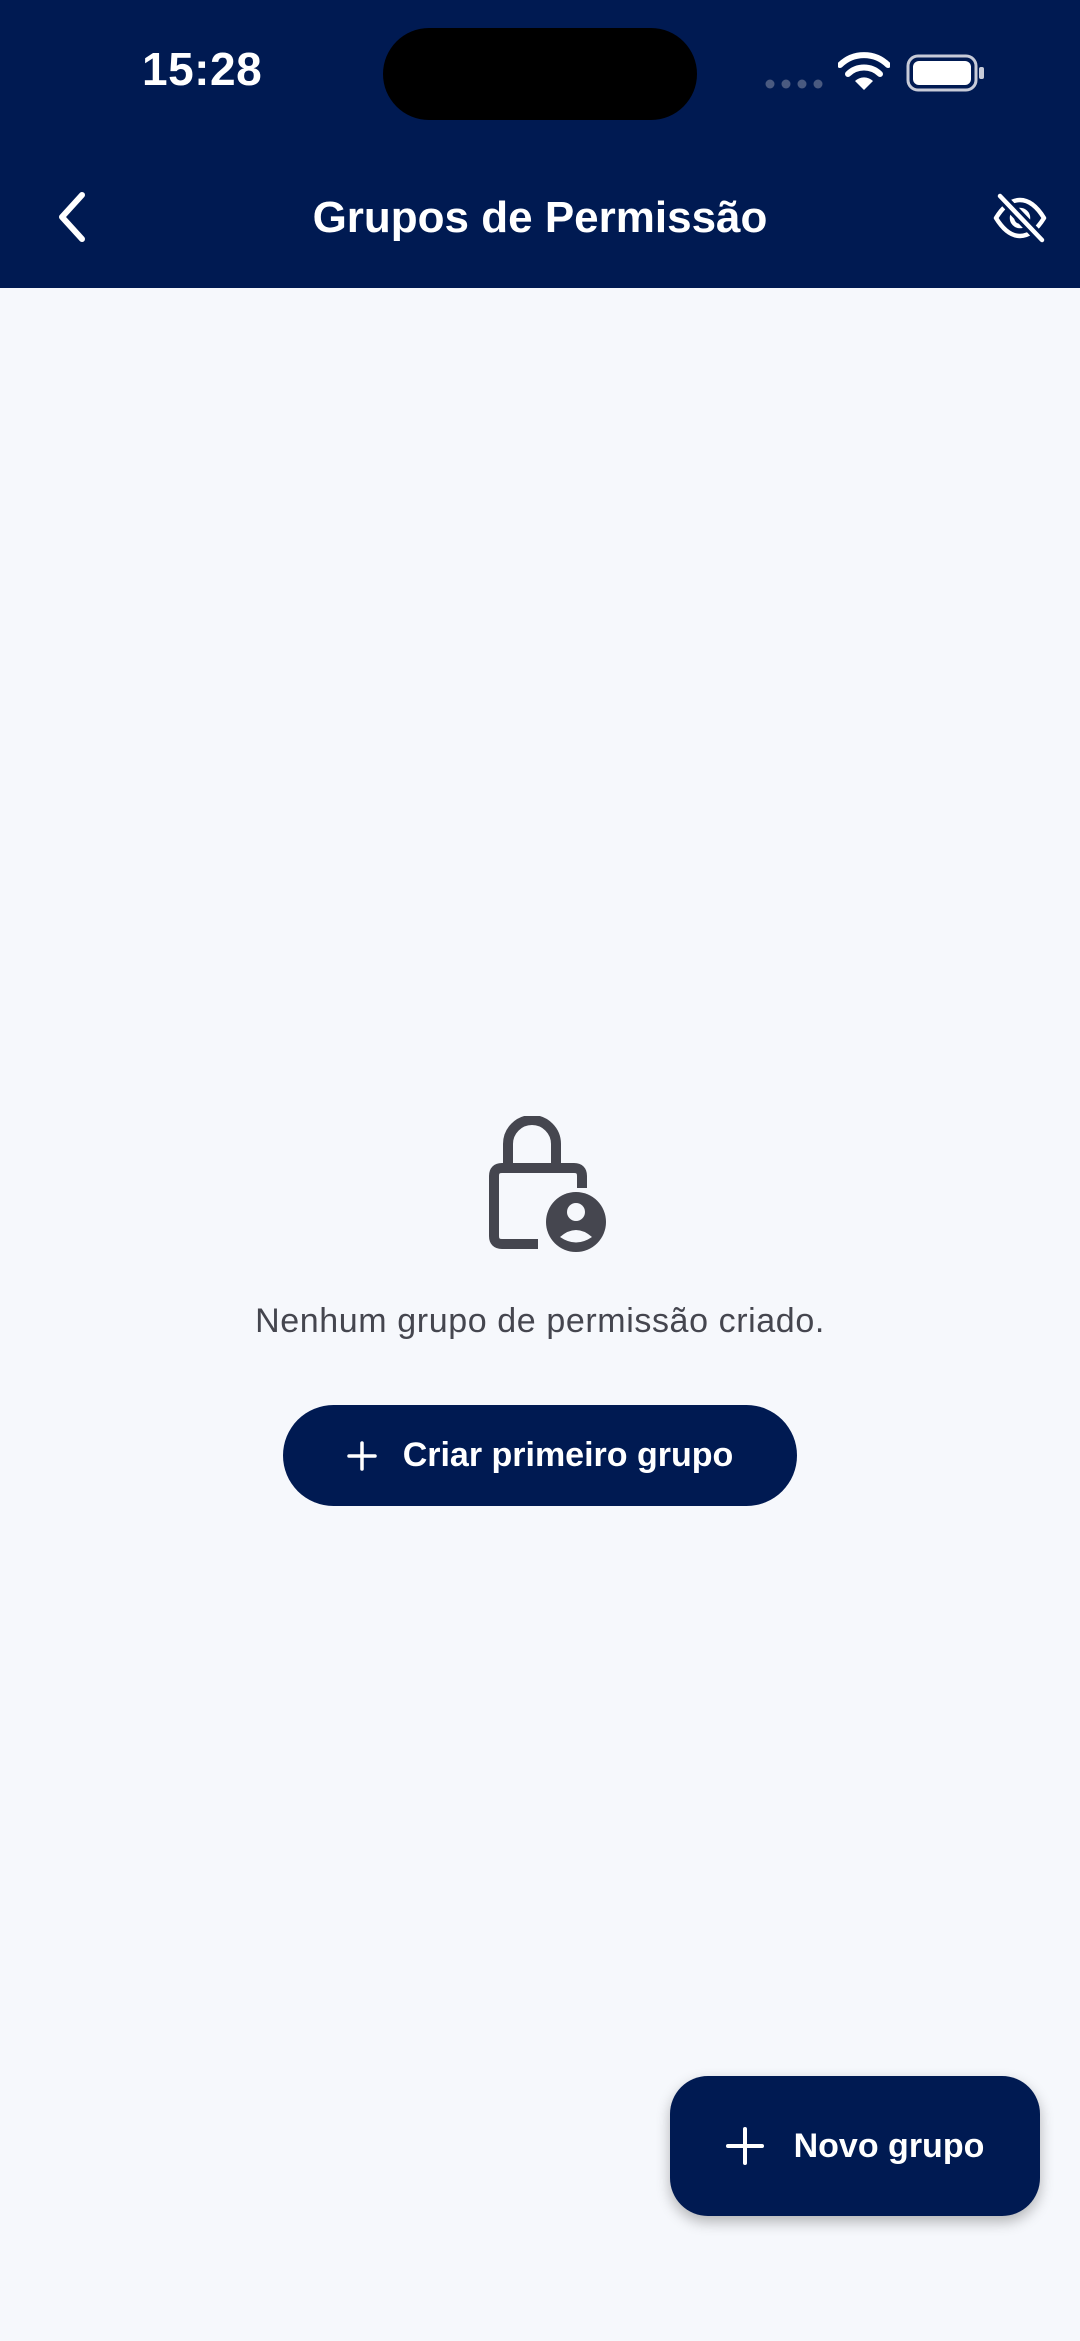 The height and width of the screenshot is (2341, 1080). I want to click on chevron-left-icon, so click(72, 217).